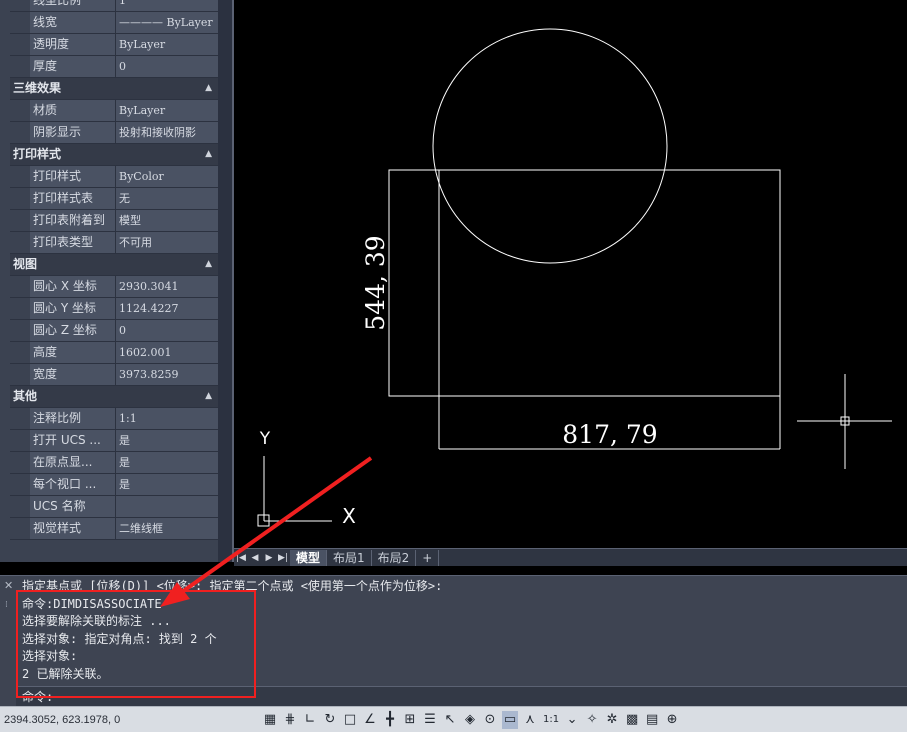 The height and width of the screenshot is (732, 907). I want to click on otrack-icon: ∠, so click(370, 720).